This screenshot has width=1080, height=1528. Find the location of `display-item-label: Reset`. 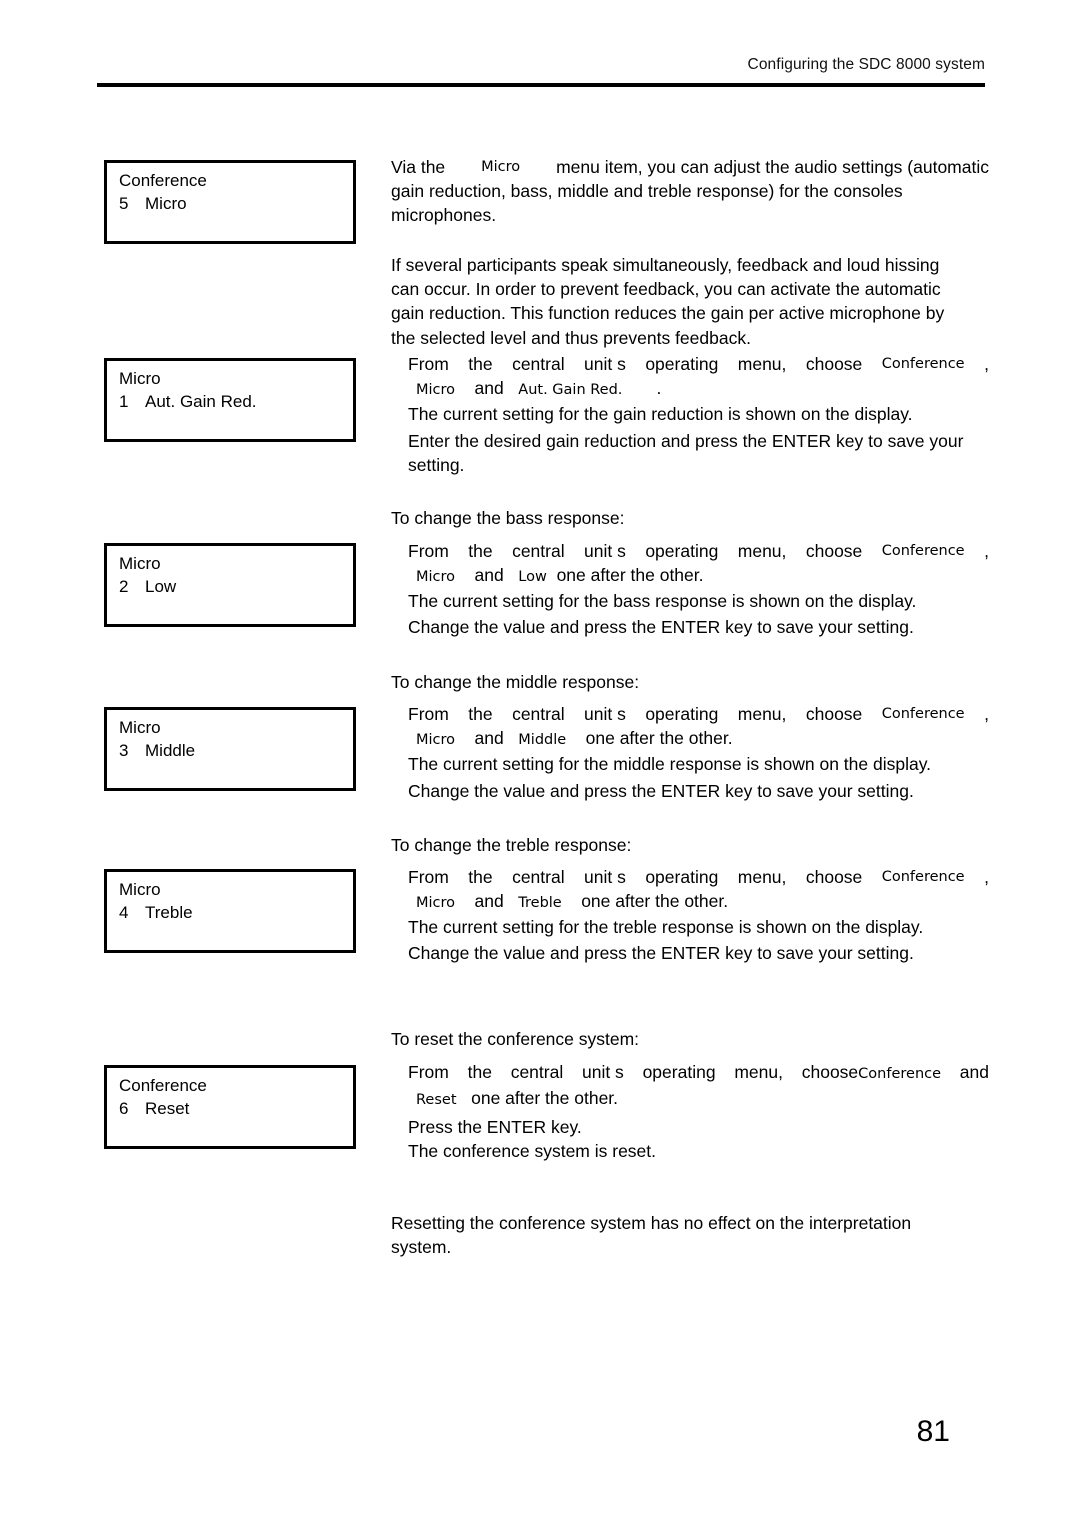

display-item-label: Reset is located at coordinates (167, 1108).